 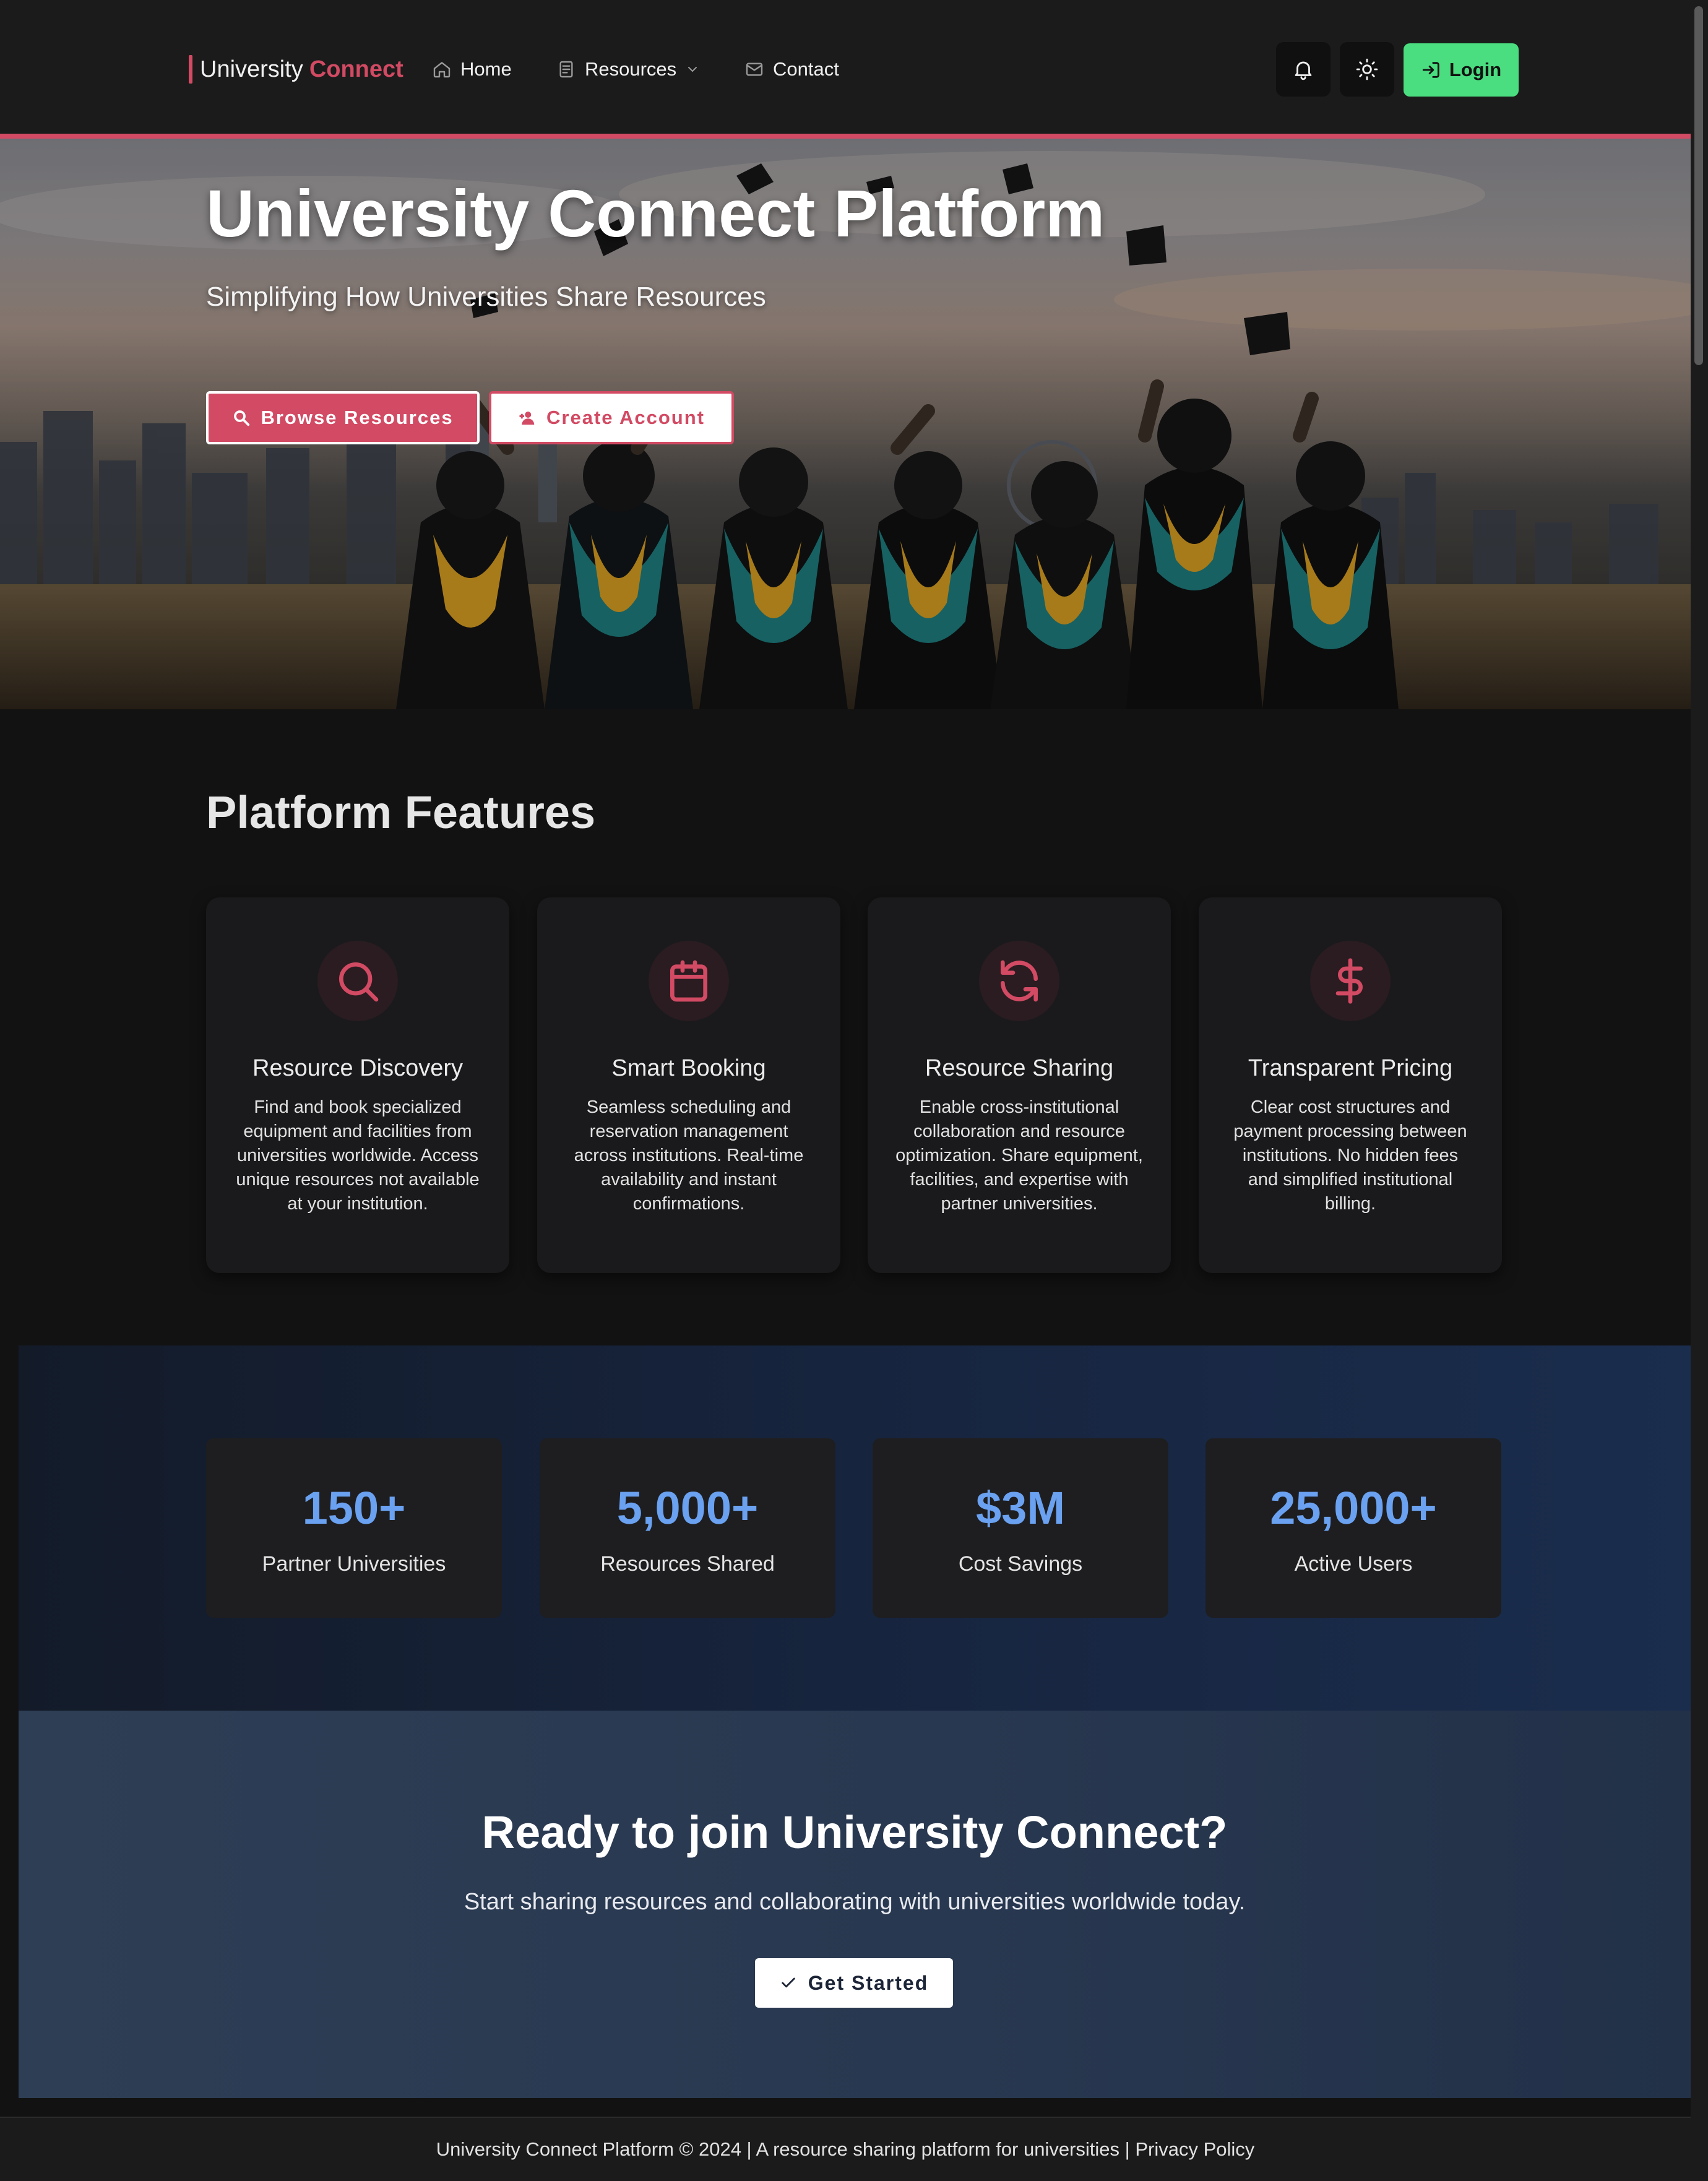 What do you see at coordinates (251, 69) in the screenshot?
I see `brand-name: University` at bounding box center [251, 69].